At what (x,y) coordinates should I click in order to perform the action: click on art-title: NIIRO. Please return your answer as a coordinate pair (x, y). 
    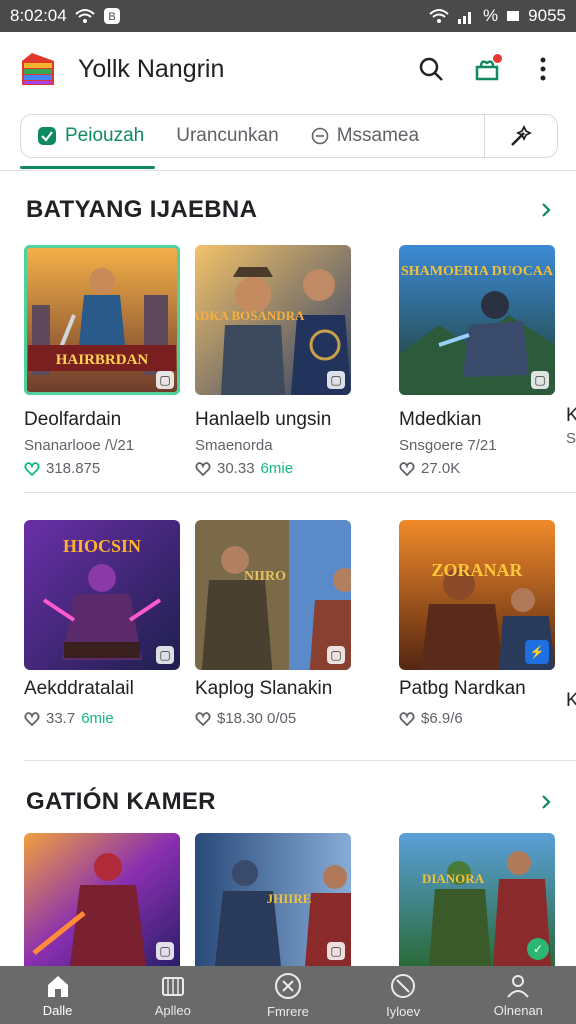
    Looking at the image, I should click on (265, 576).